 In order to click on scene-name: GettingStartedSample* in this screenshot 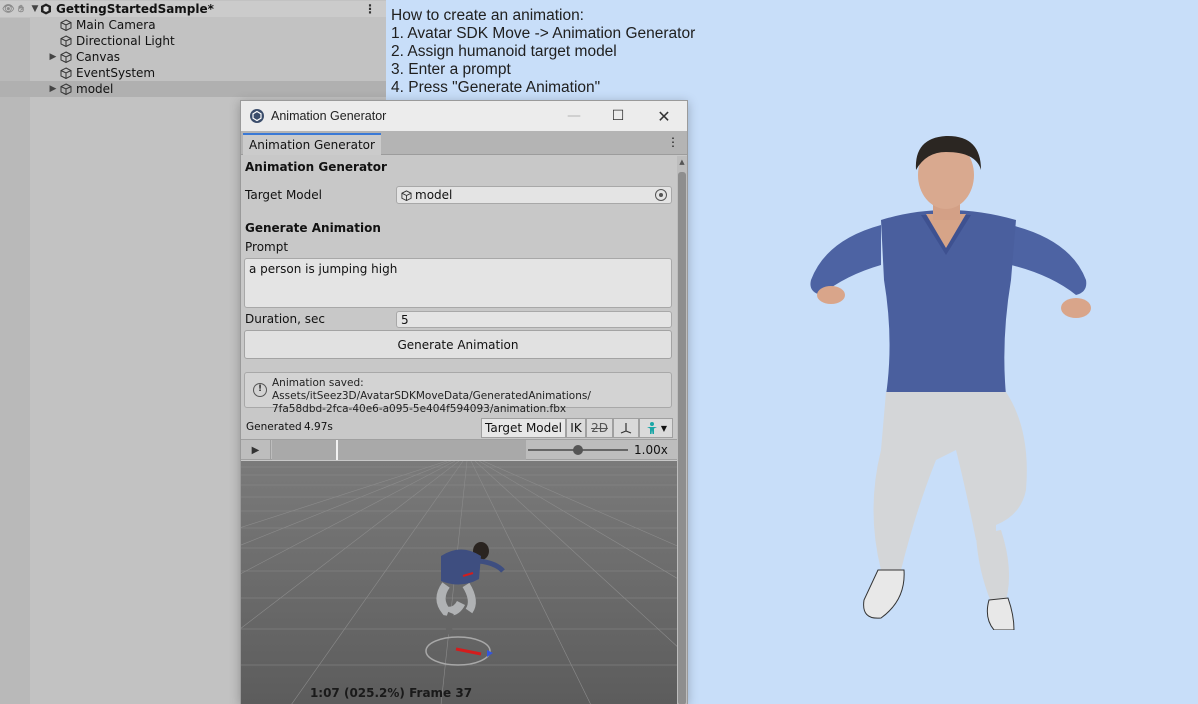, I will do `click(135, 9)`.